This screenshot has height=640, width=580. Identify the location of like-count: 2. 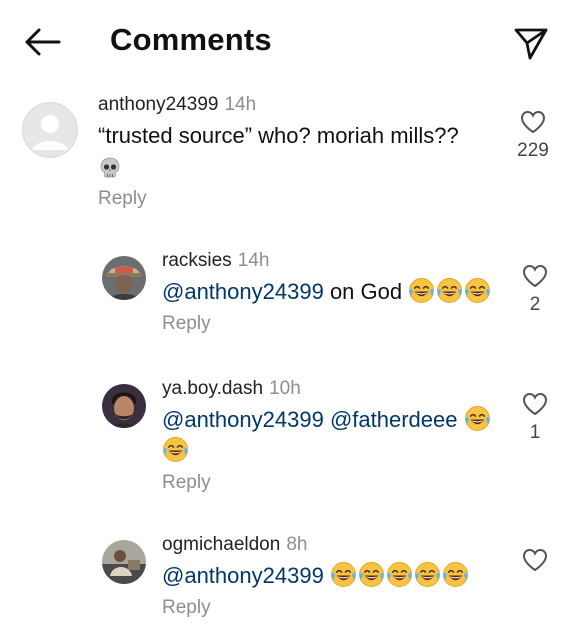
(535, 304).